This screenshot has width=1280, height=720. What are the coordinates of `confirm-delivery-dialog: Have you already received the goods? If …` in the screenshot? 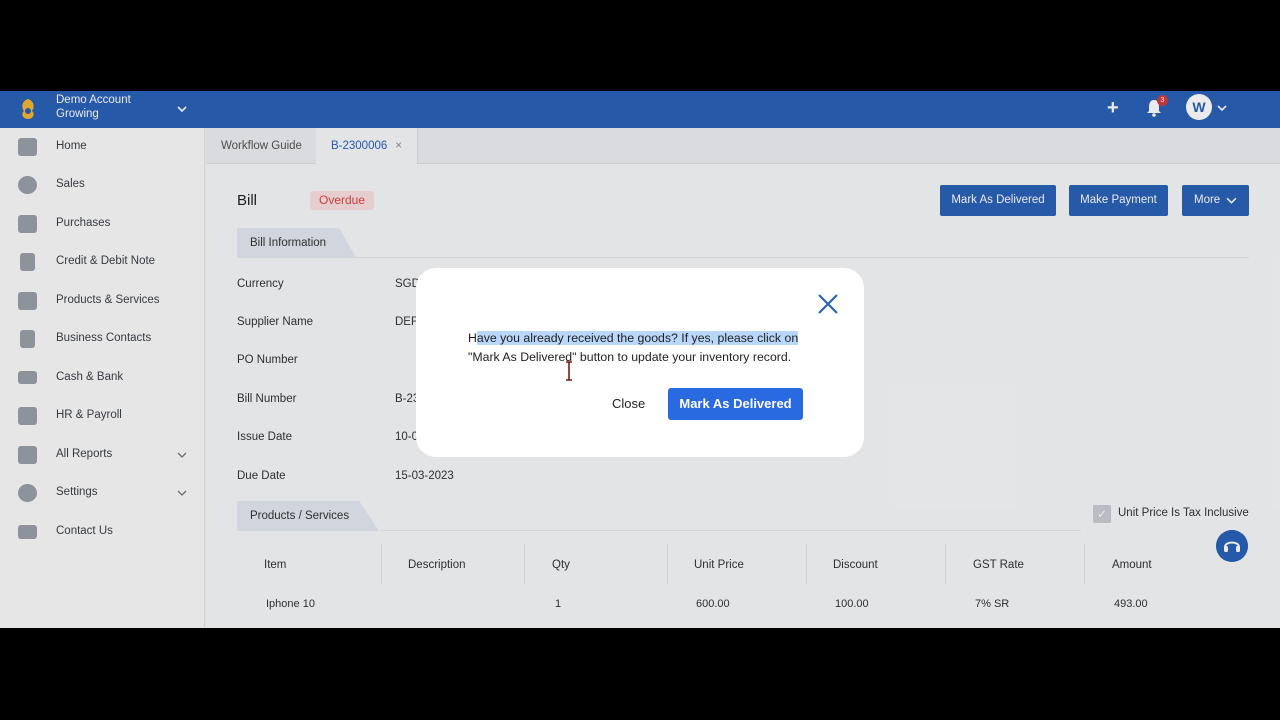 It's located at (640, 362).